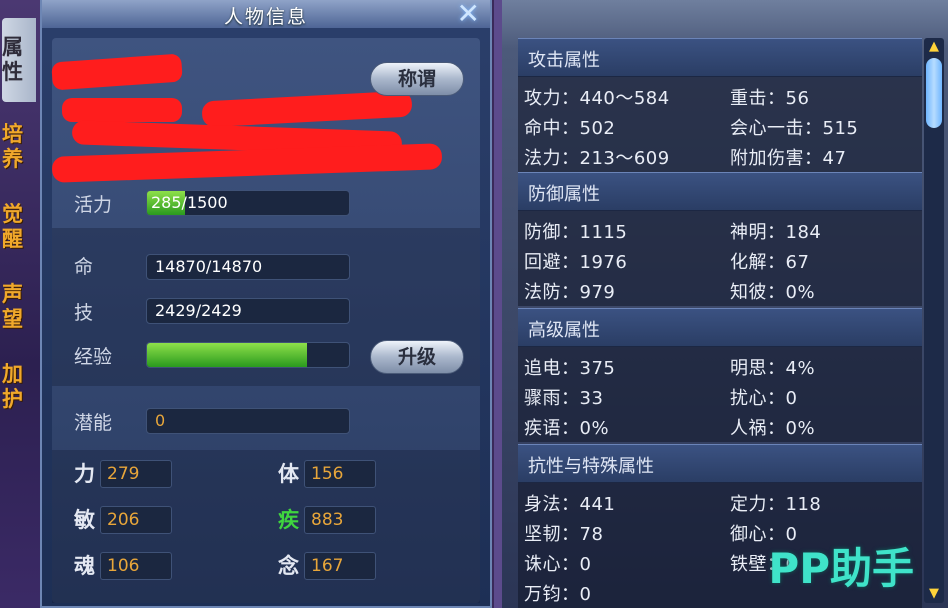 Image resolution: width=948 pixels, height=608 pixels. What do you see at coordinates (934, 594) in the screenshot?
I see `scroll-down-icon: ▼` at bounding box center [934, 594].